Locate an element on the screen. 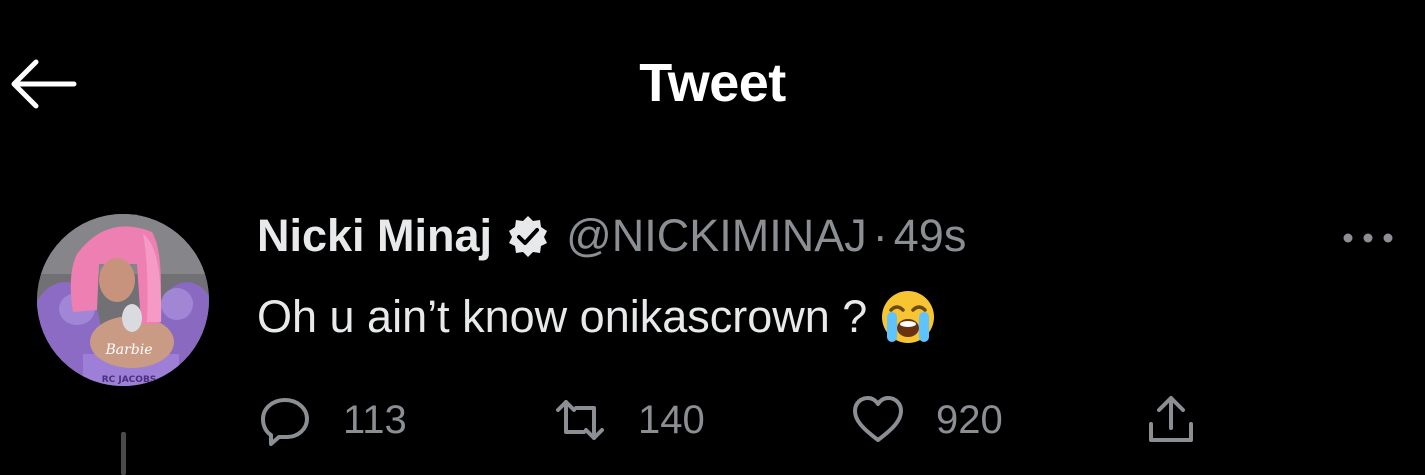 Image resolution: width=1425 pixels, height=475 pixels. like-button: 920 is located at coordinates (926, 420).